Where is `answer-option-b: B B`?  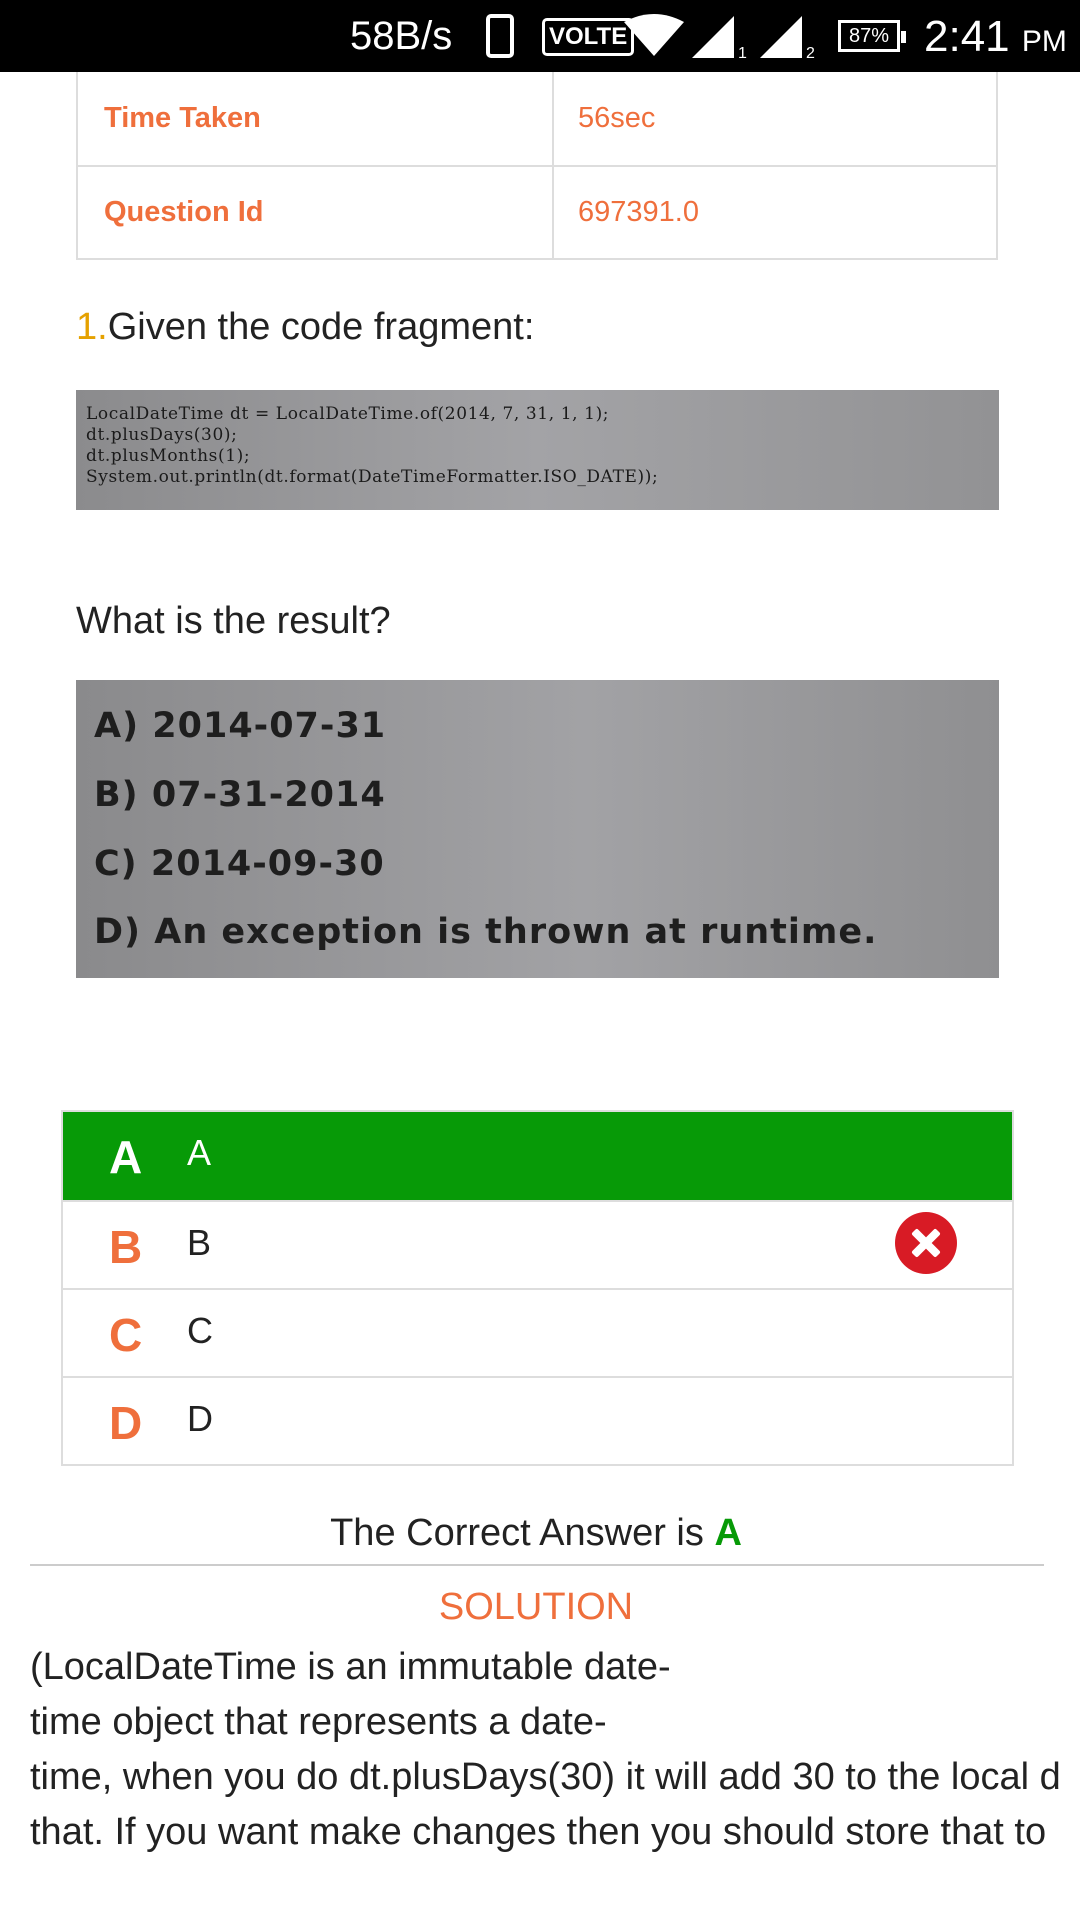 answer-option-b: B B is located at coordinates (537, 1244).